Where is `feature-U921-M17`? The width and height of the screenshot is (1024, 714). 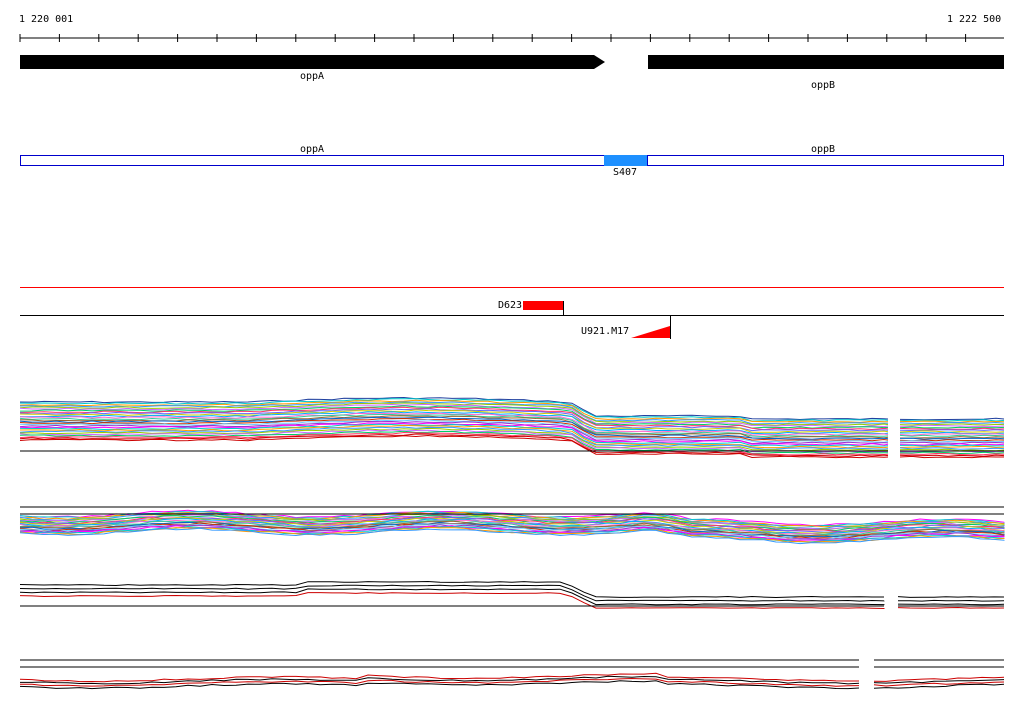 feature-U921-M17 is located at coordinates (650, 332).